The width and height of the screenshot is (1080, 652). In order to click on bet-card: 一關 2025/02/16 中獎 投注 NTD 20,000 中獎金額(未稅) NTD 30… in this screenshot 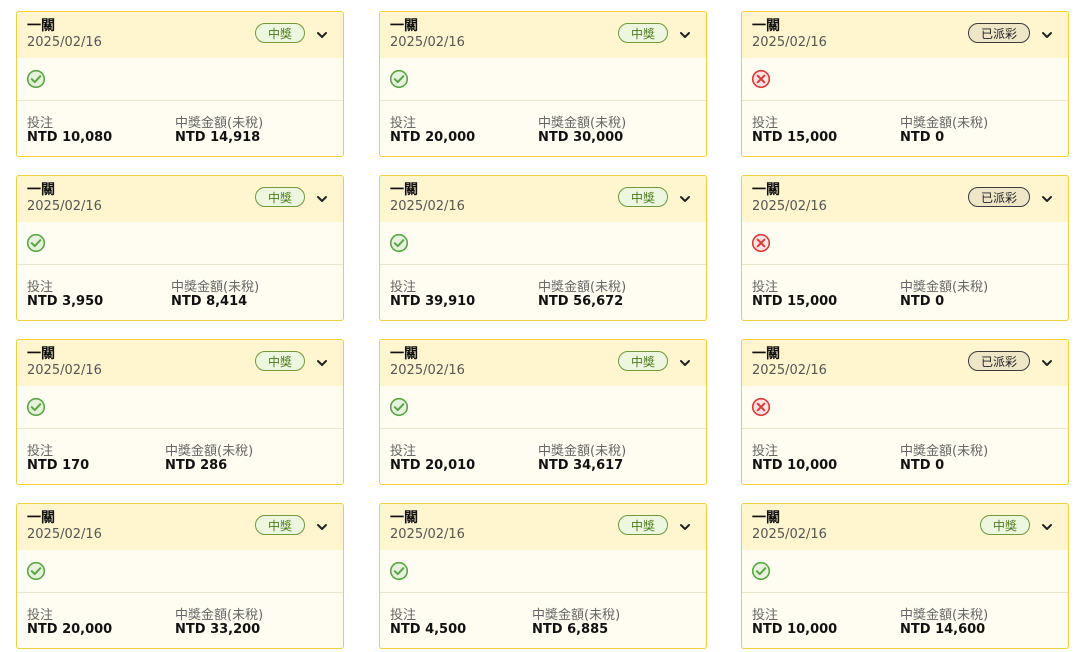, I will do `click(543, 84)`.